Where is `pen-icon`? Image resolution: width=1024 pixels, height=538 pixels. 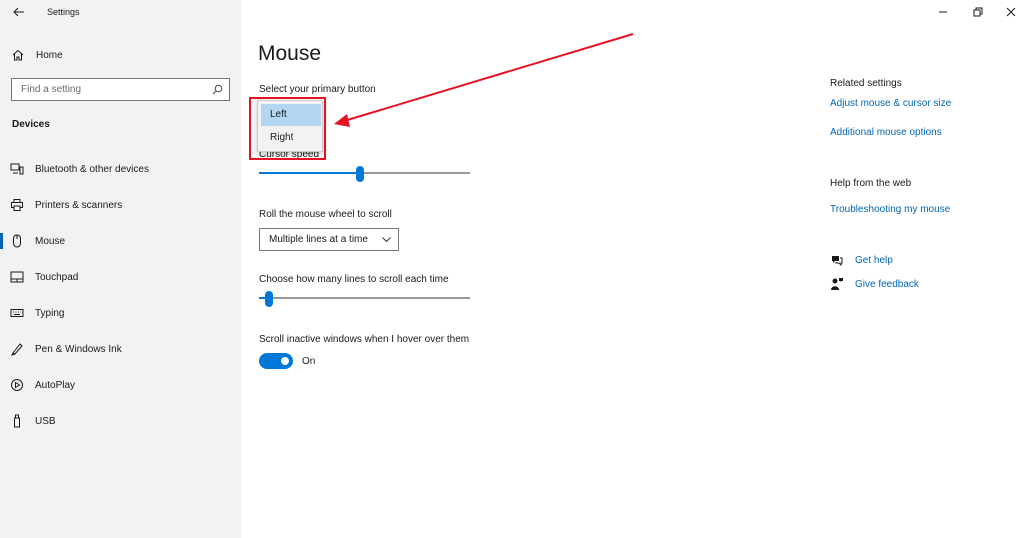 pen-icon is located at coordinates (17, 349).